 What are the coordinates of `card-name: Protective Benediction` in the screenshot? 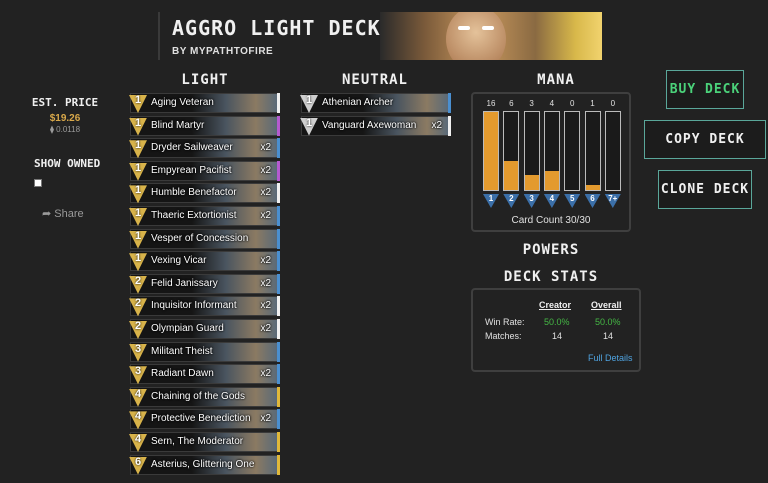 It's located at (201, 419).